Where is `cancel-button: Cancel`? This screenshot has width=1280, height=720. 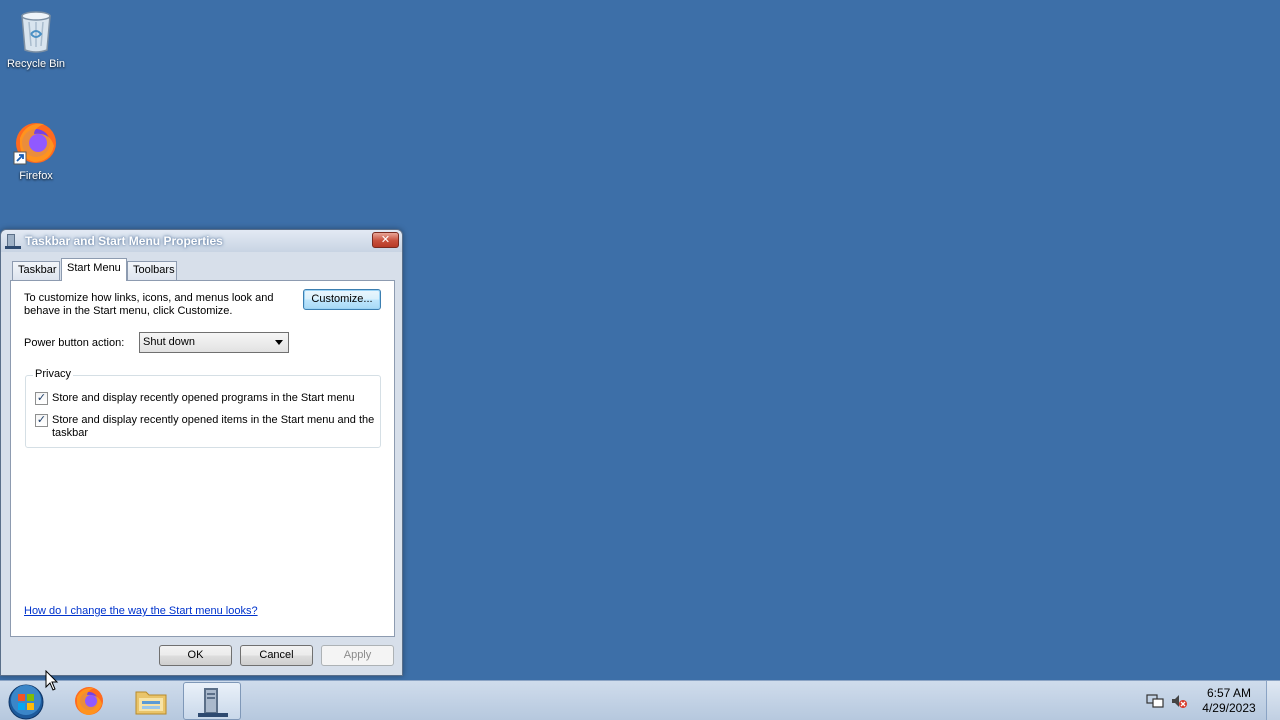
cancel-button: Cancel is located at coordinates (276, 655).